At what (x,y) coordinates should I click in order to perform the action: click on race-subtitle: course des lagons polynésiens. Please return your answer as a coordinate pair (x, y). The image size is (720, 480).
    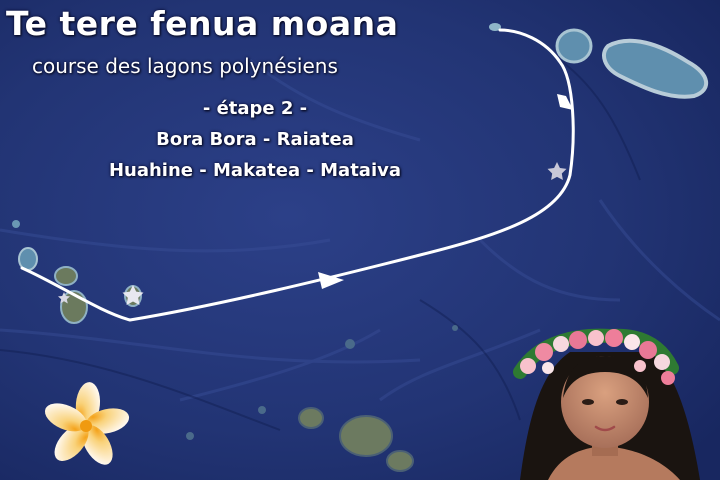
    Looking at the image, I should click on (185, 66).